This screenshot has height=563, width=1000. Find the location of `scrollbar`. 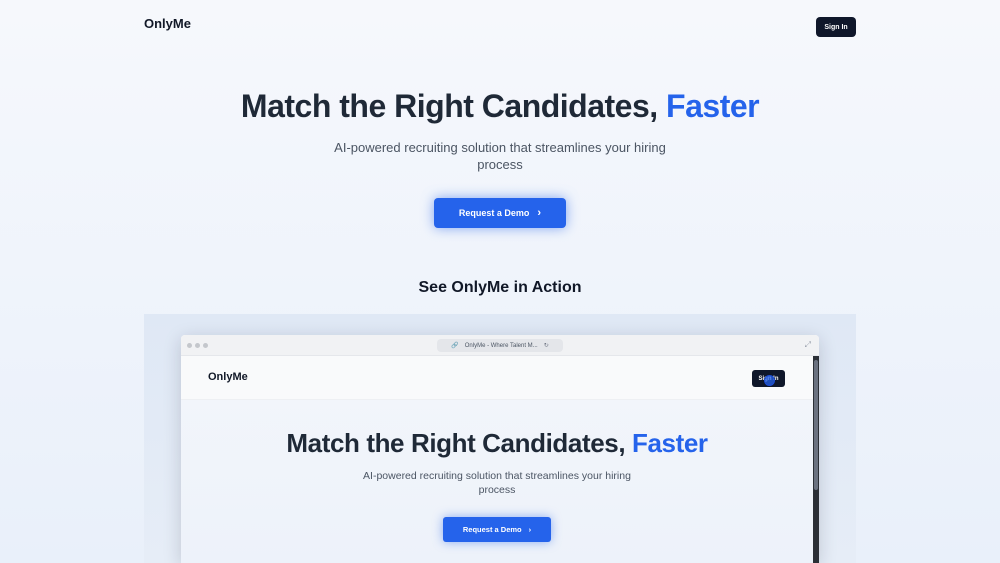

scrollbar is located at coordinates (816, 459).